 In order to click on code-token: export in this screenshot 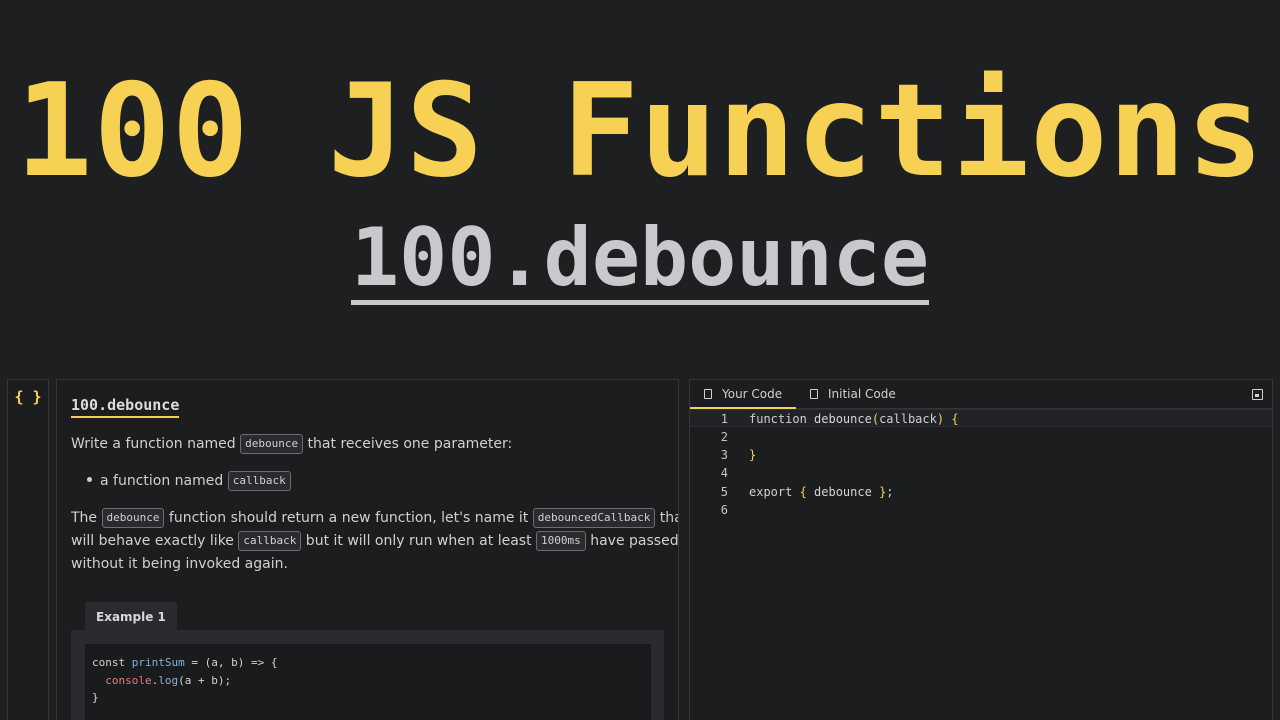, I will do `click(774, 492)`.